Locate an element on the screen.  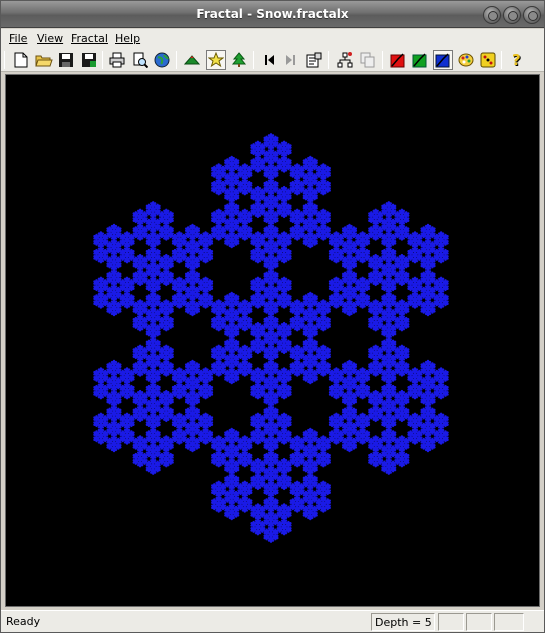
status-bar: Ready Depth = 5 is located at coordinates (272, 621).